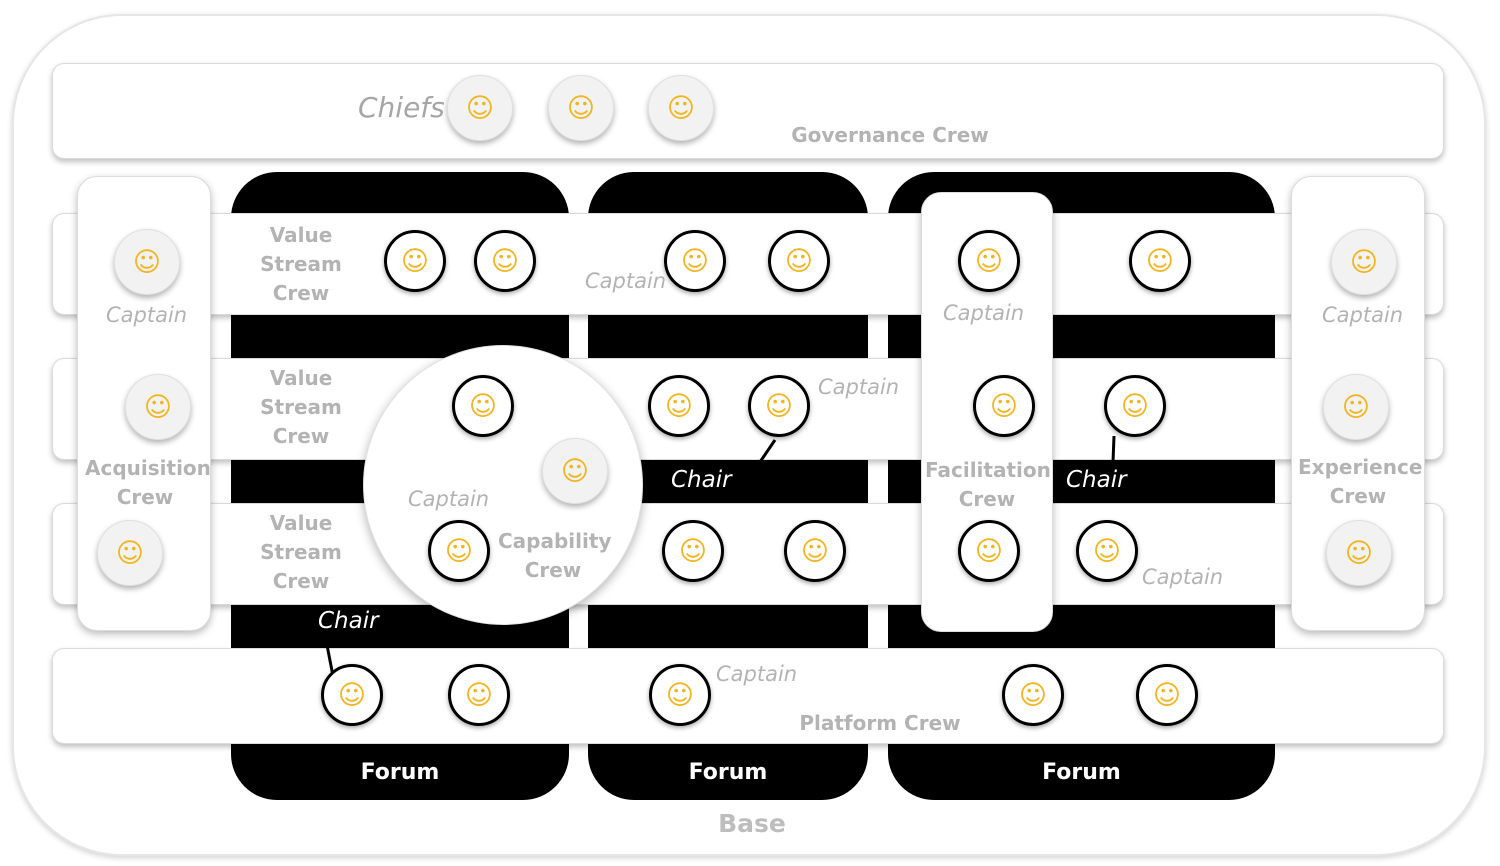 Image resolution: width=1500 pixels, height=866 pixels. I want to click on capability-member-1: ☺, so click(575, 471).